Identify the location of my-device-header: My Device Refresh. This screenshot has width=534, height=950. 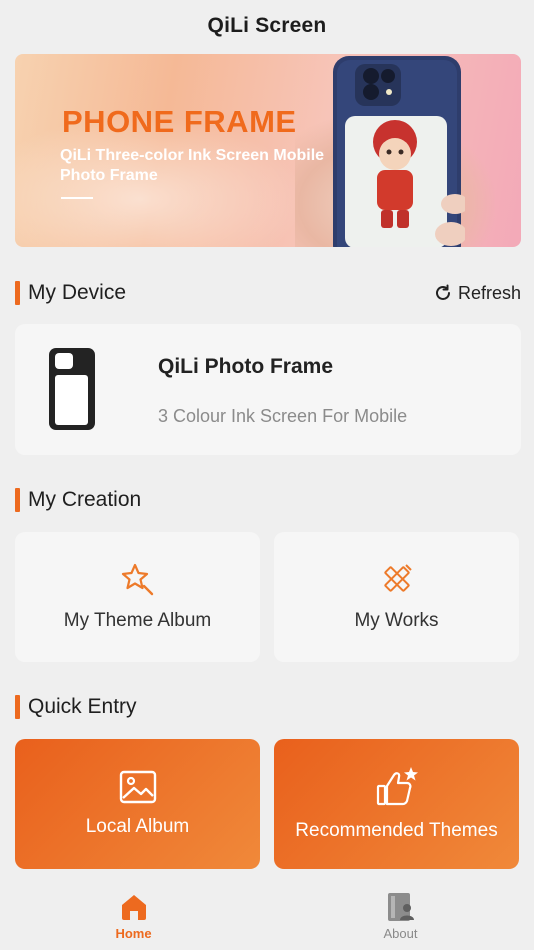
(268, 293).